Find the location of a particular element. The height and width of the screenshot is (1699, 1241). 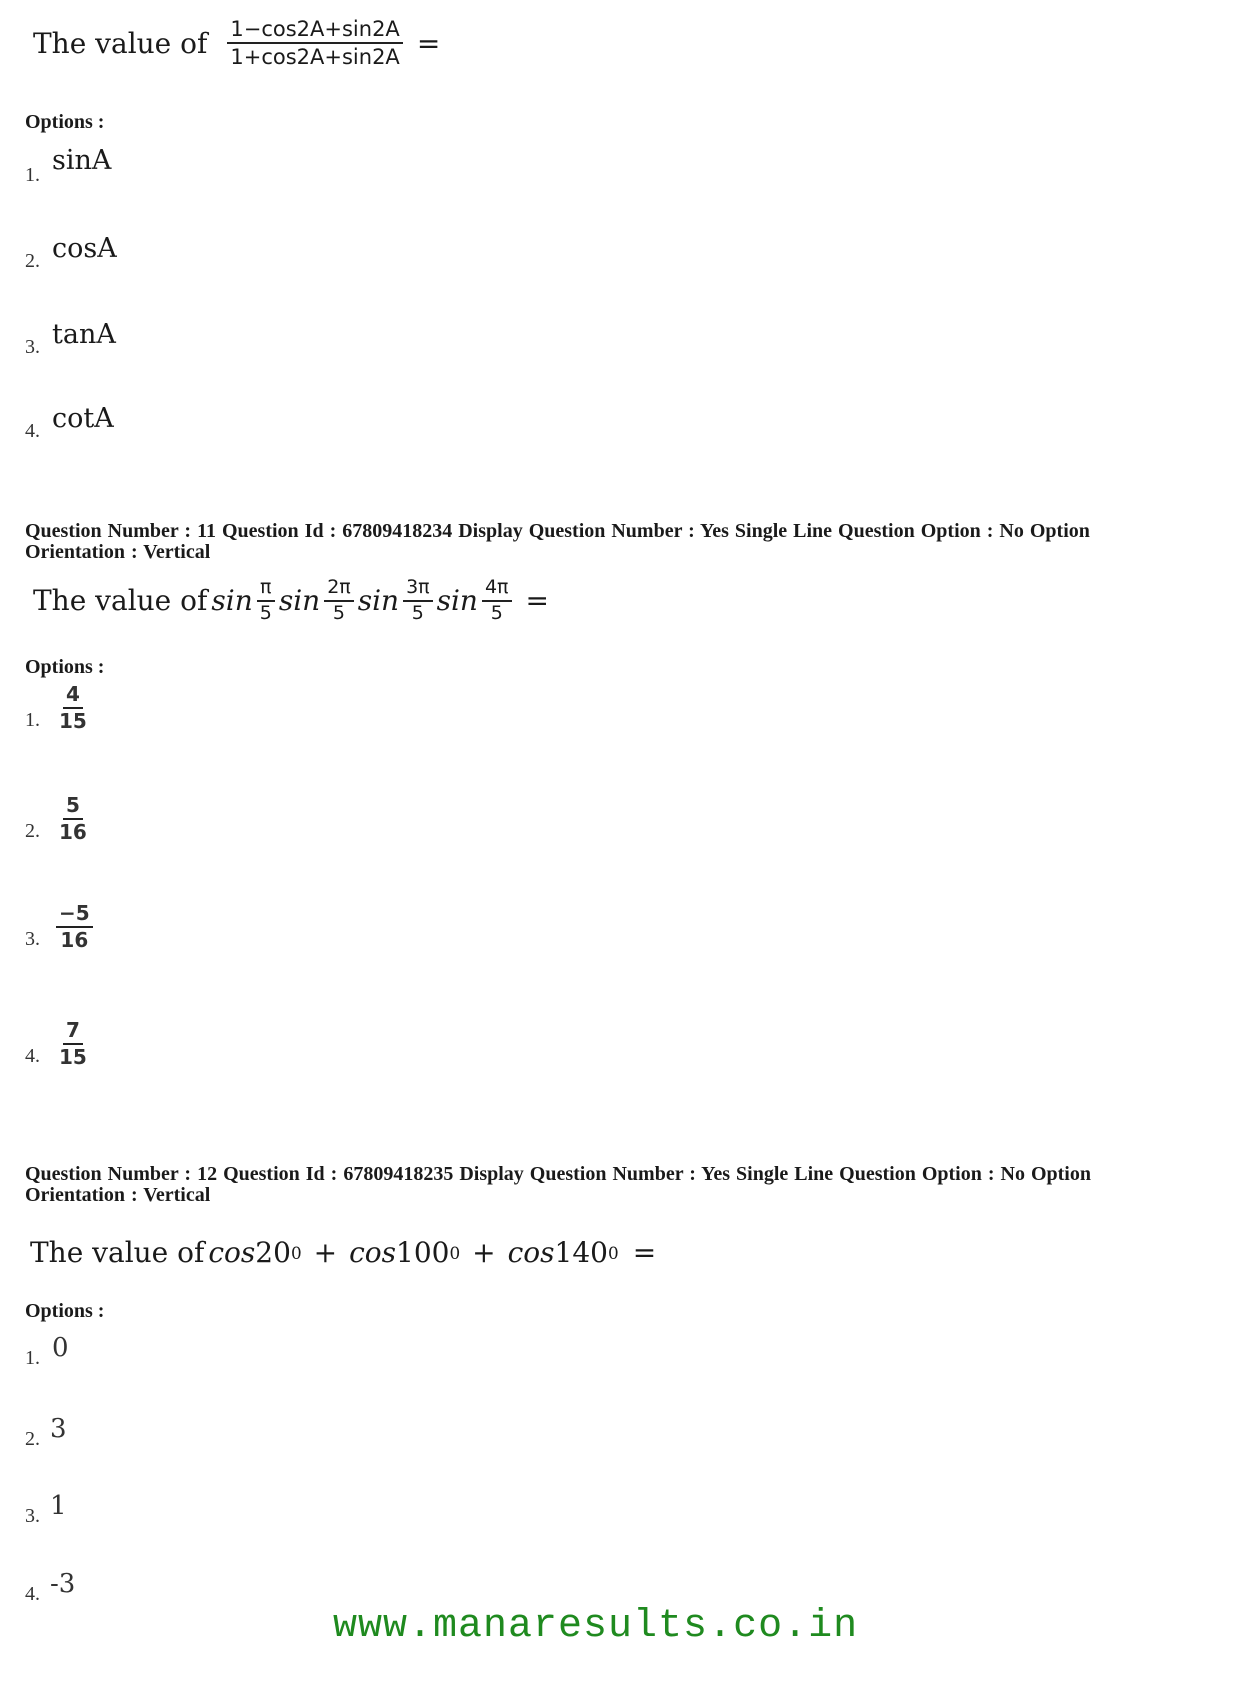

fraction-numerator: 2π is located at coordinates (339, 589).